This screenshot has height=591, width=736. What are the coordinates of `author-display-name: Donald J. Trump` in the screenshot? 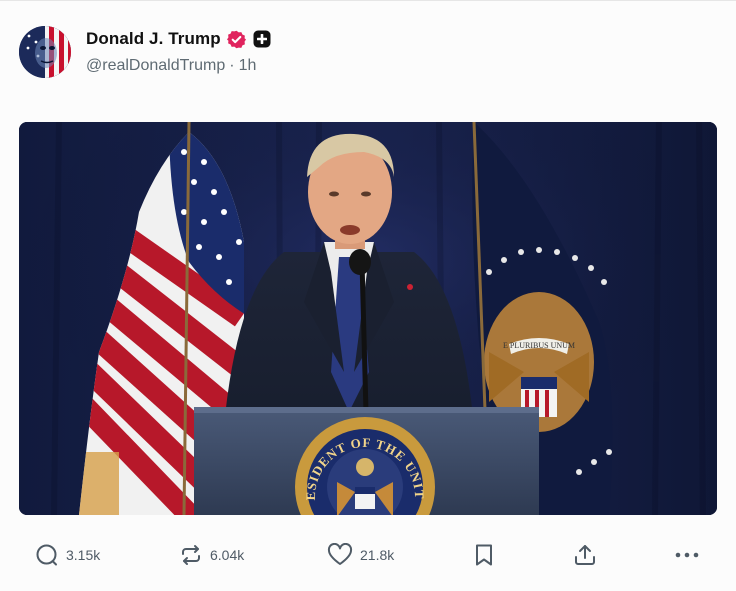 It's located at (153, 39).